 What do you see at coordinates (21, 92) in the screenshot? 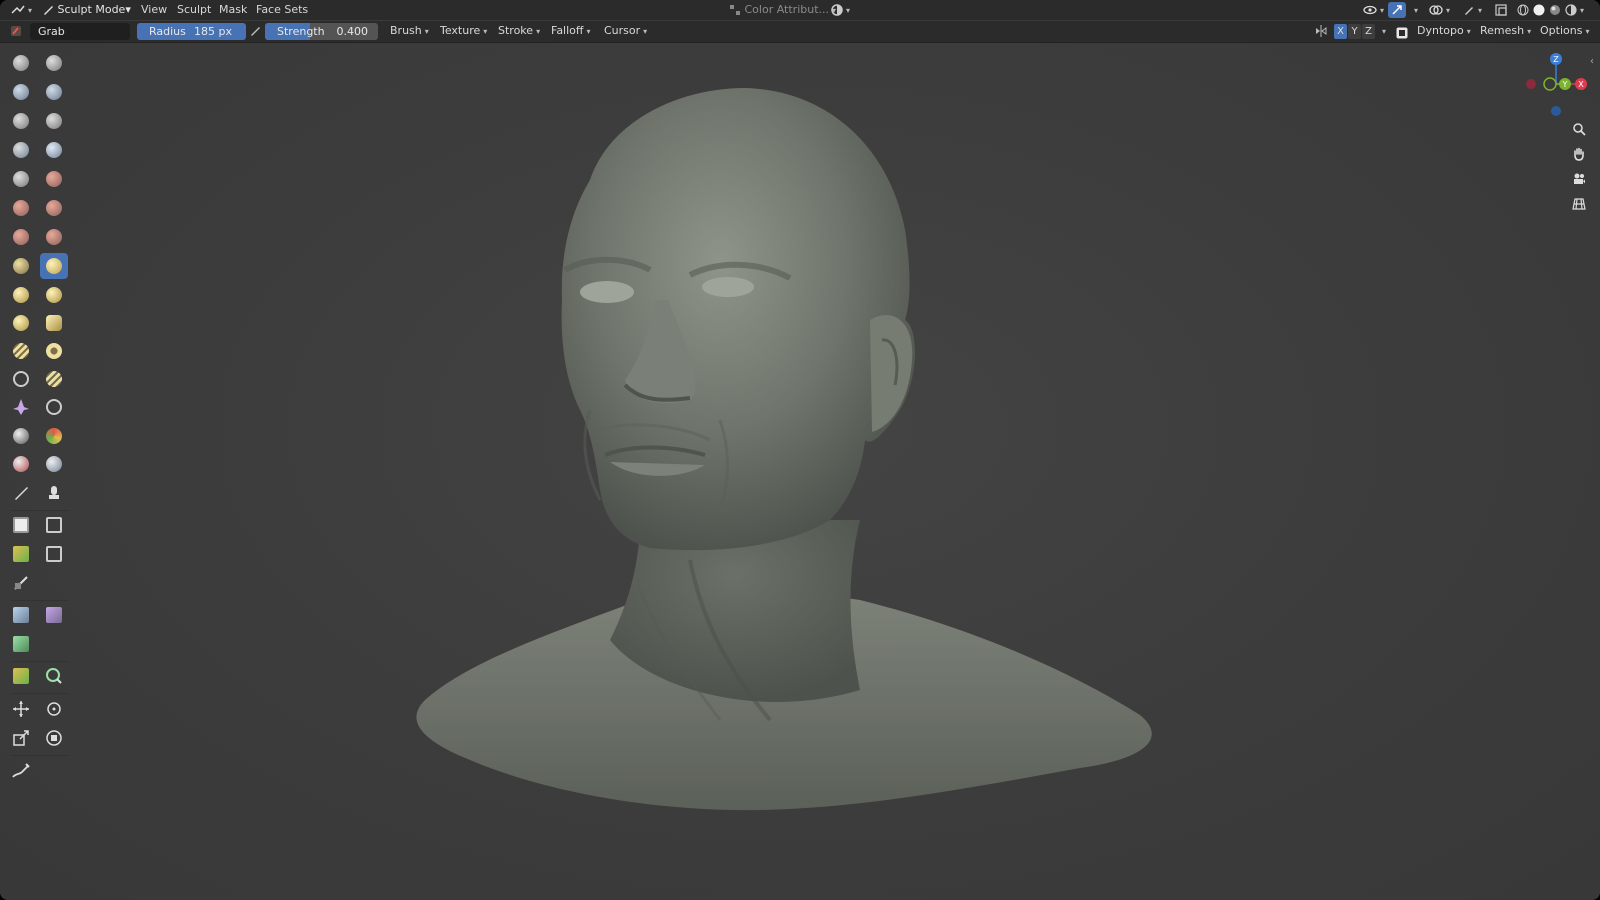
I see `tool-clay` at bounding box center [21, 92].